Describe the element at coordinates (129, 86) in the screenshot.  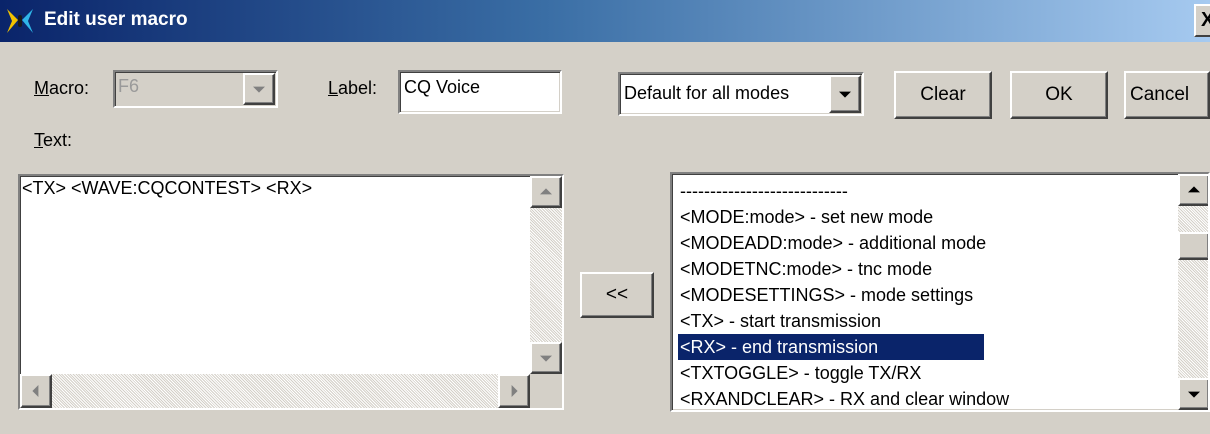
I see `macro-select-value: F6` at that location.